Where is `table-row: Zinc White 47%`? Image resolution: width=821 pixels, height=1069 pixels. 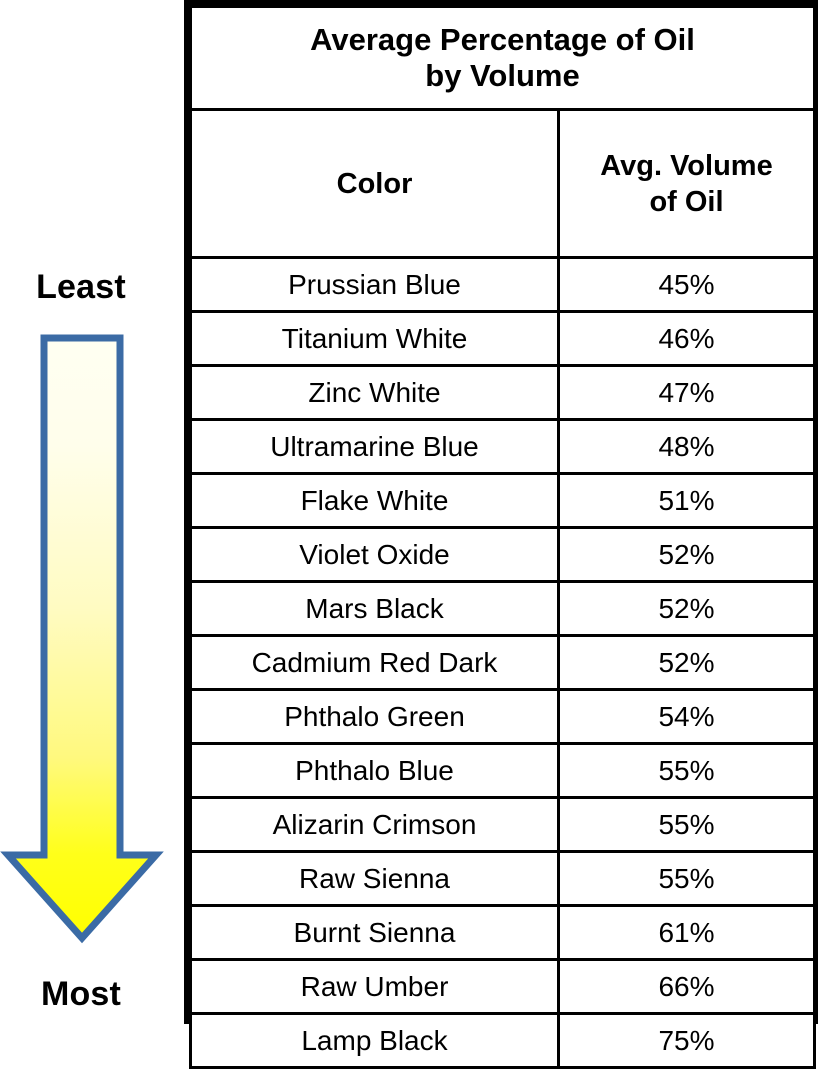 table-row: Zinc White 47% is located at coordinates (502, 392).